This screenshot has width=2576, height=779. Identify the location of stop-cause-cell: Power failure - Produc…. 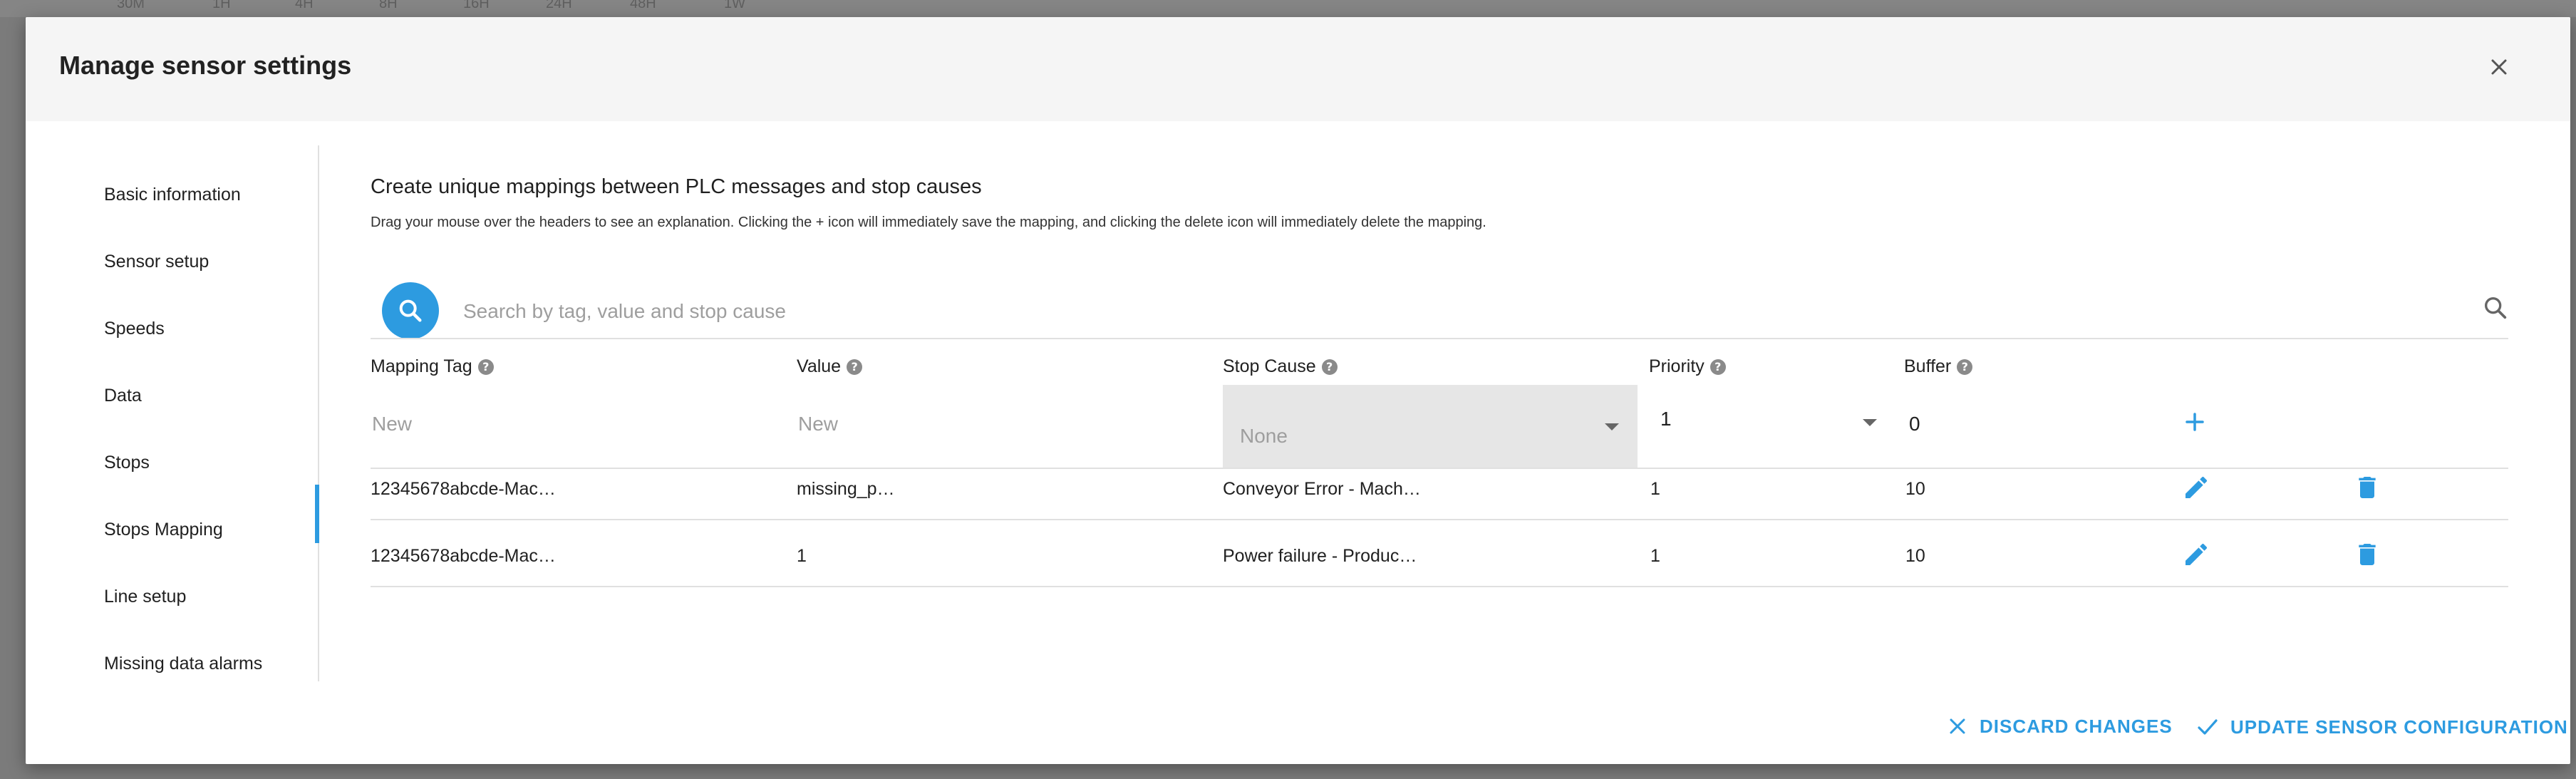
(1320, 556).